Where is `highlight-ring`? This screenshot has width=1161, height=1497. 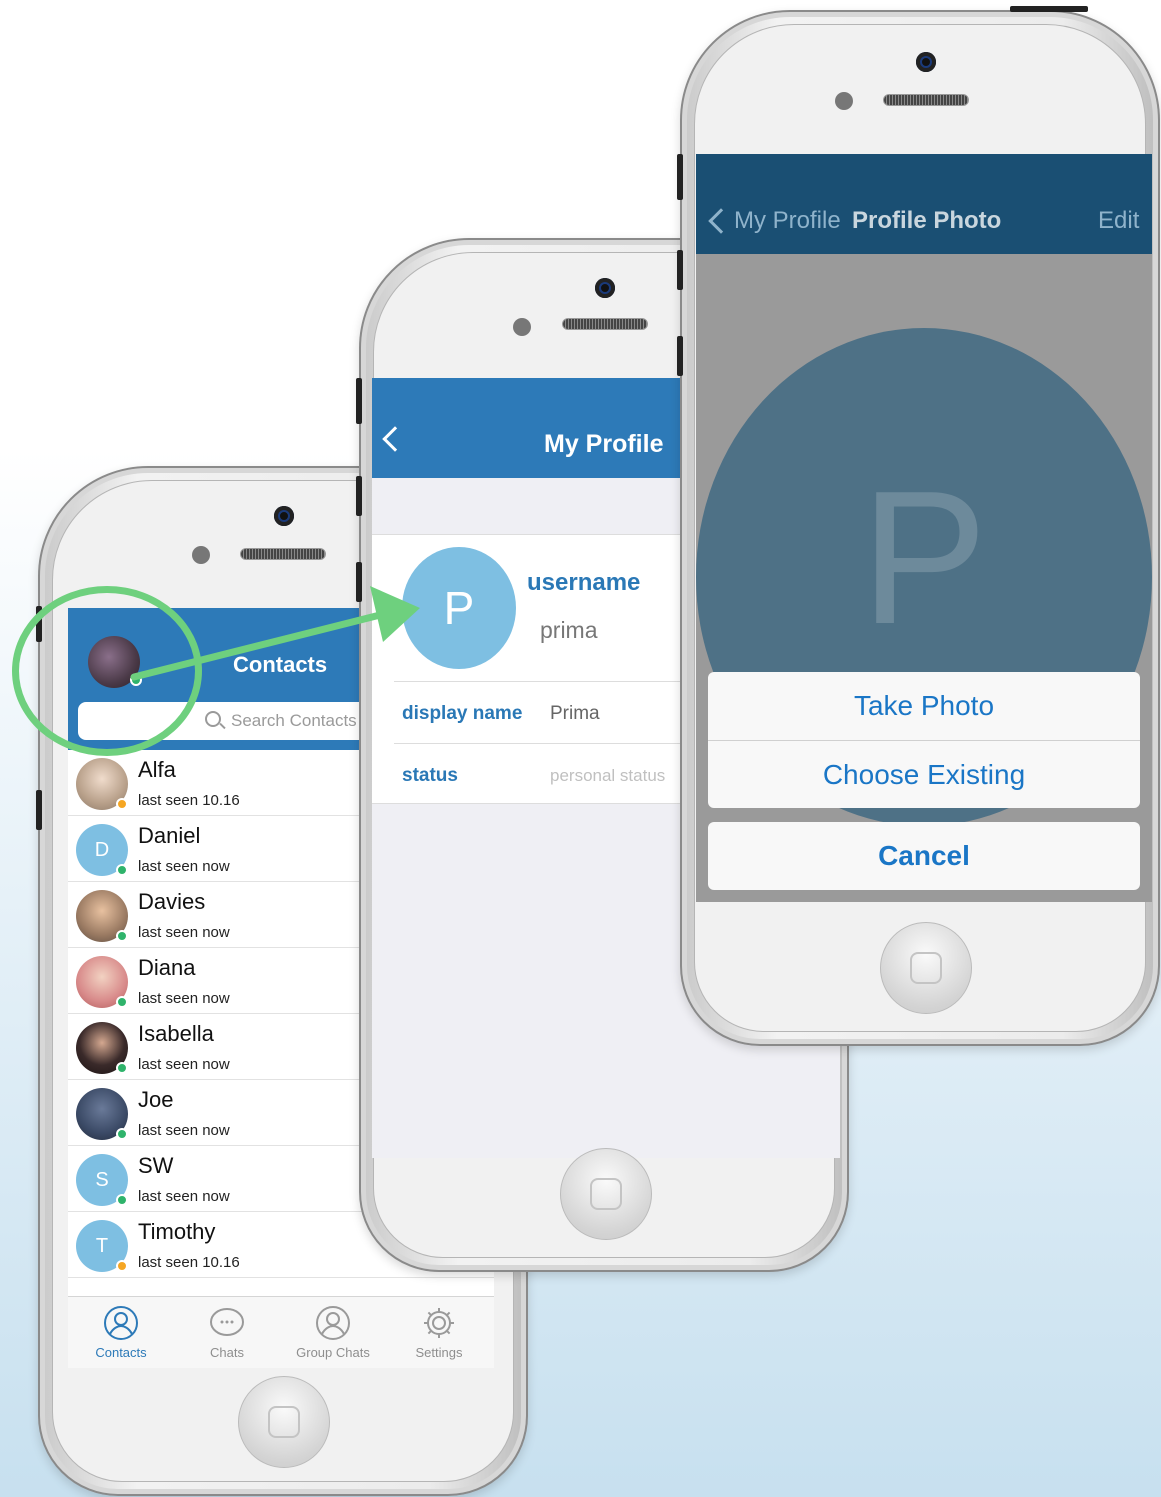 highlight-ring is located at coordinates (107, 671).